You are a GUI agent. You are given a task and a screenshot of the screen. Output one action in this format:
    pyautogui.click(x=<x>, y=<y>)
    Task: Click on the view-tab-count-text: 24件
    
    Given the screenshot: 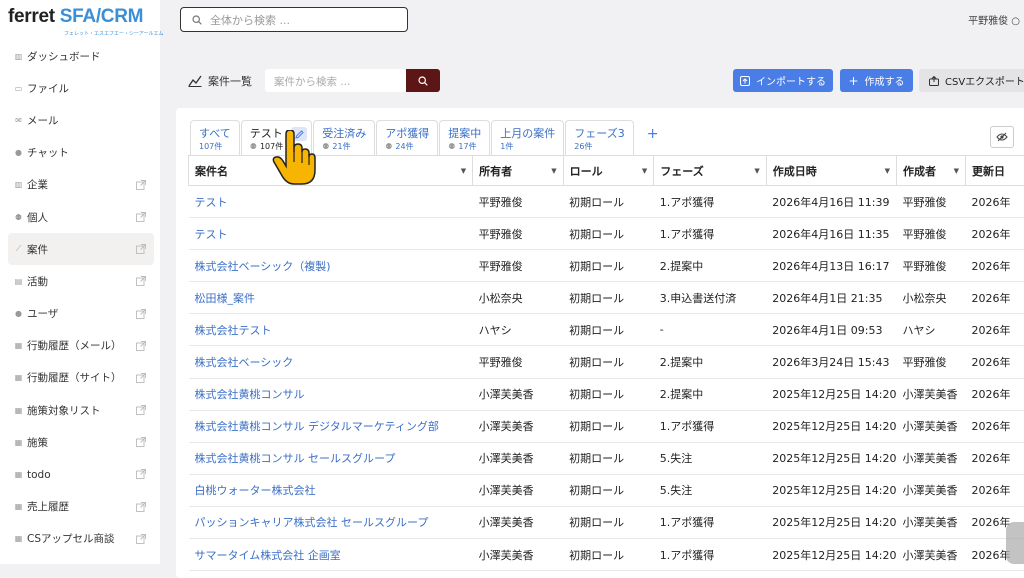 What is the action you would take?
    pyautogui.click(x=404, y=146)
    